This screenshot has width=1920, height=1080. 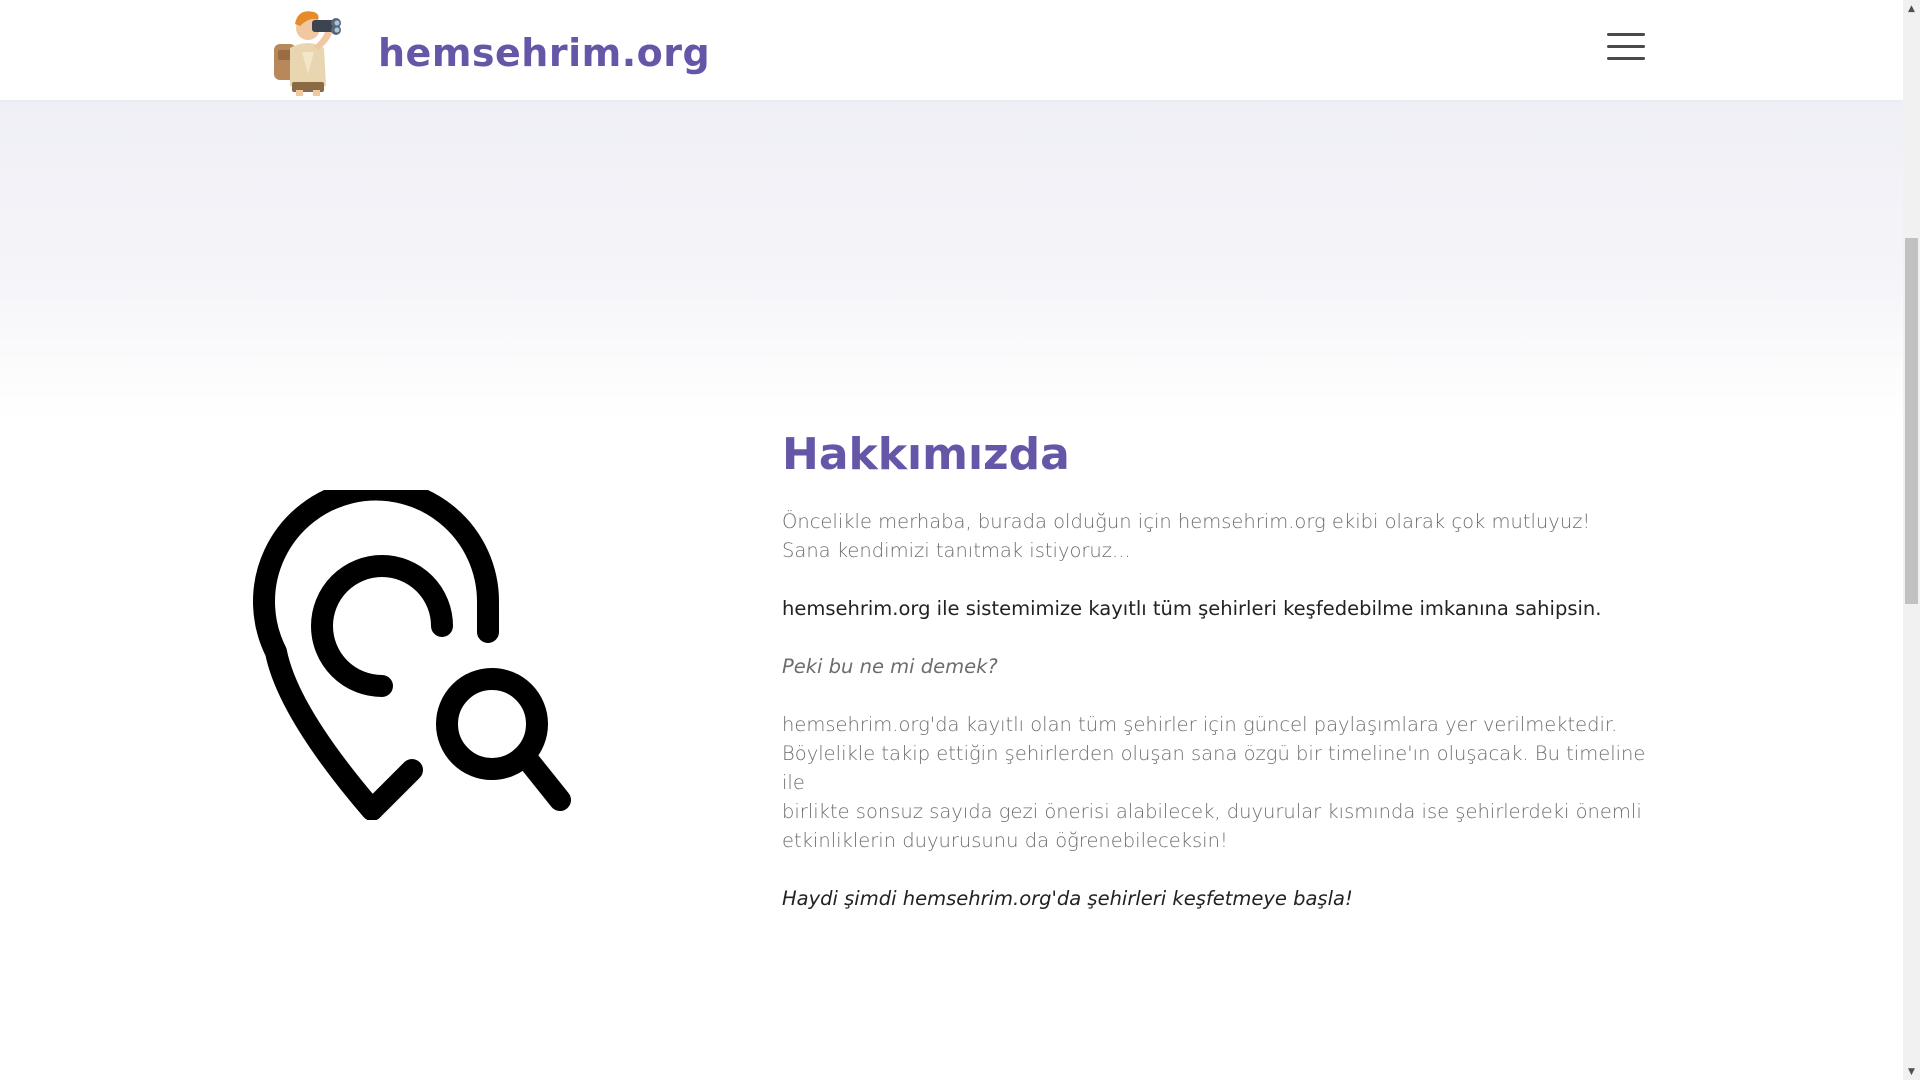 I want to click on question-text: Peki bu ne mi demek?, so click(x=890, y=666).